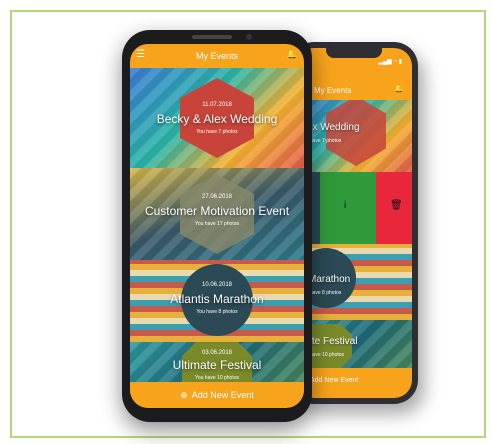  Describe the element at coordinates (217, 378) in the screenshot. I see `event-subtitle: You have 10 photos` at that location.